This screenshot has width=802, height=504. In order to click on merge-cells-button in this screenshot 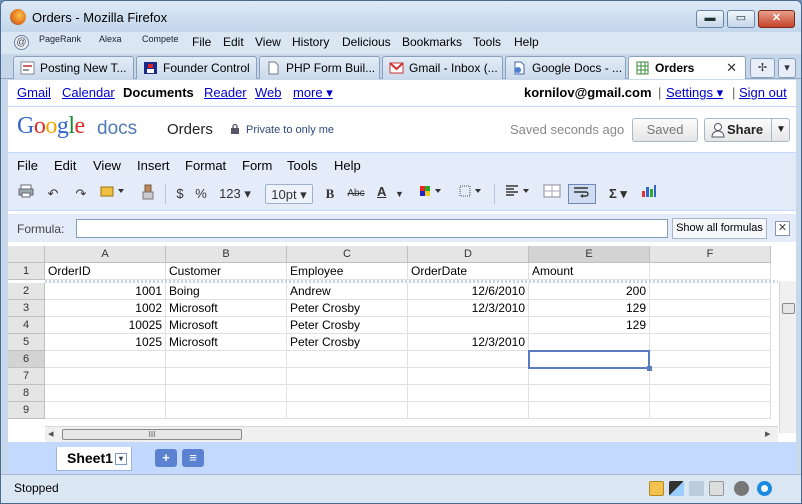, I will do `click(552, 194)`.